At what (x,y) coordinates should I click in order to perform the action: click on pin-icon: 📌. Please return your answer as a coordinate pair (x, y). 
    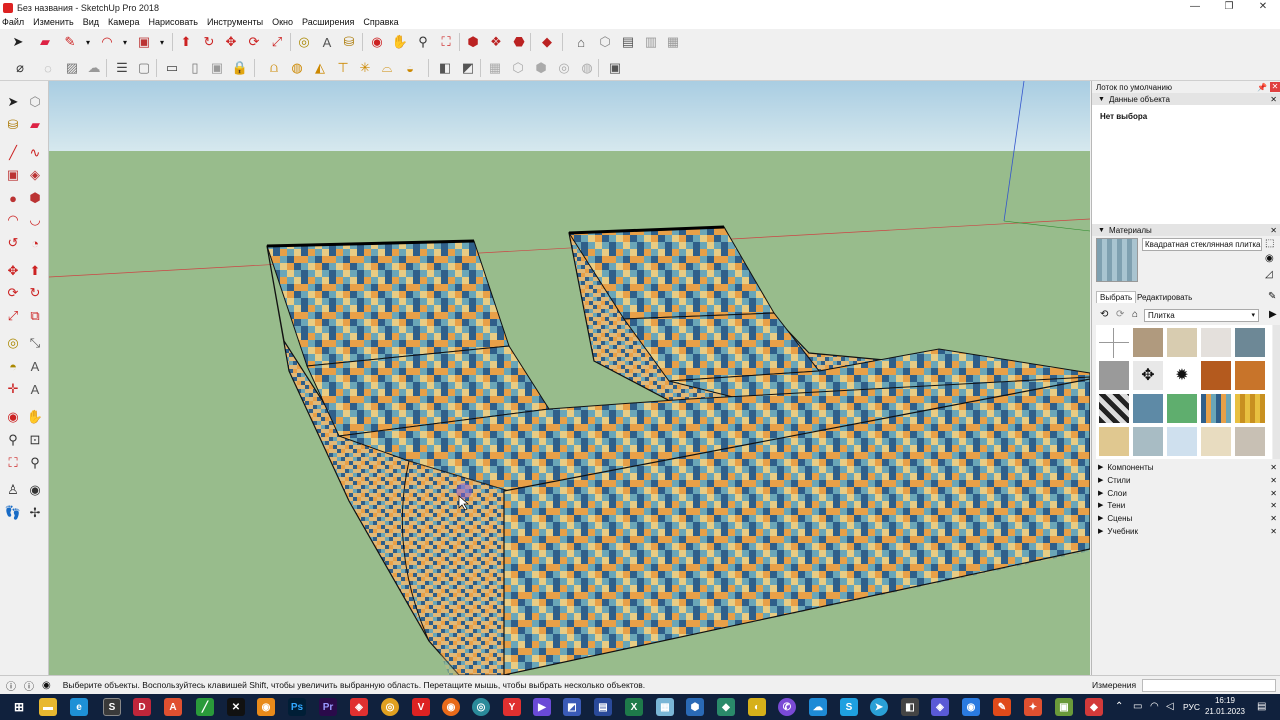
    Looking at the image, I should click on (1262, 87).